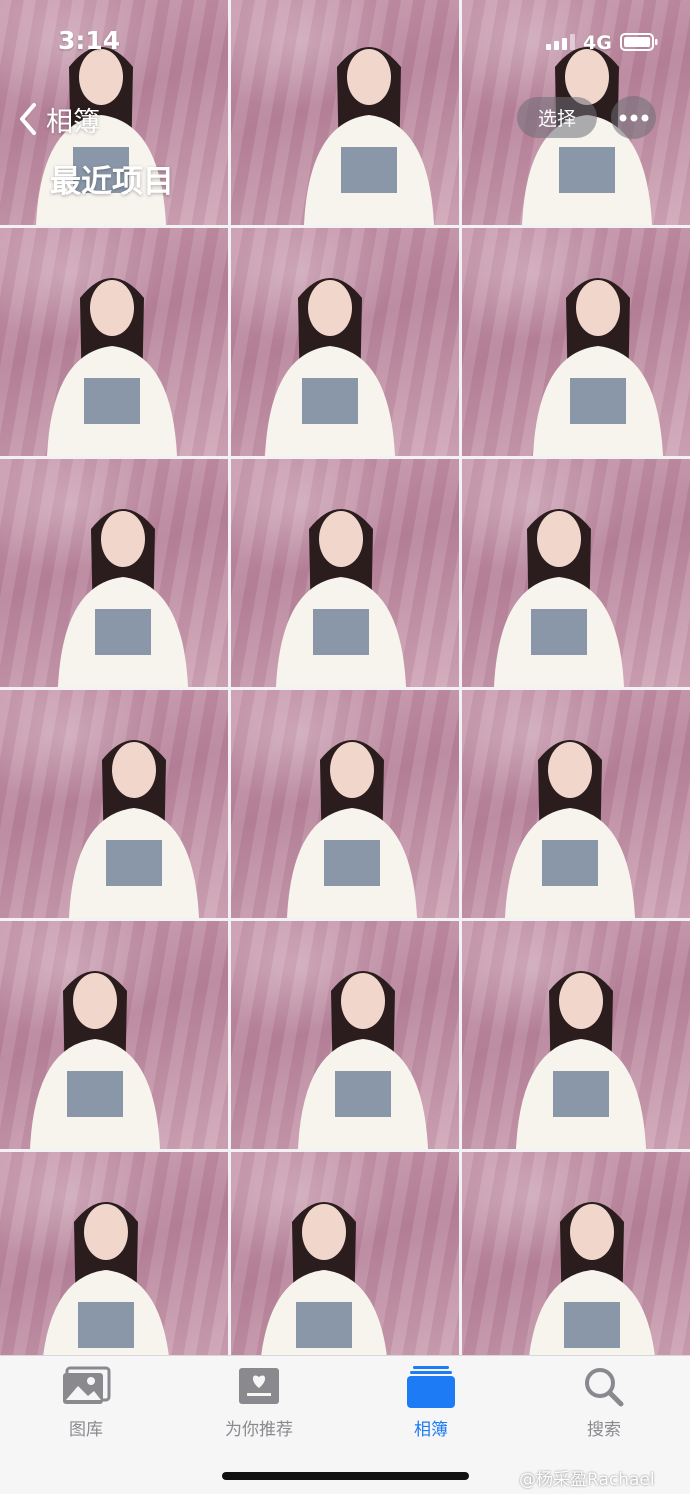 The image size is (690, 1494). Describe the element at coordinates (89, 40) in the screenshot. I see `status-time: 3:14` at that location.